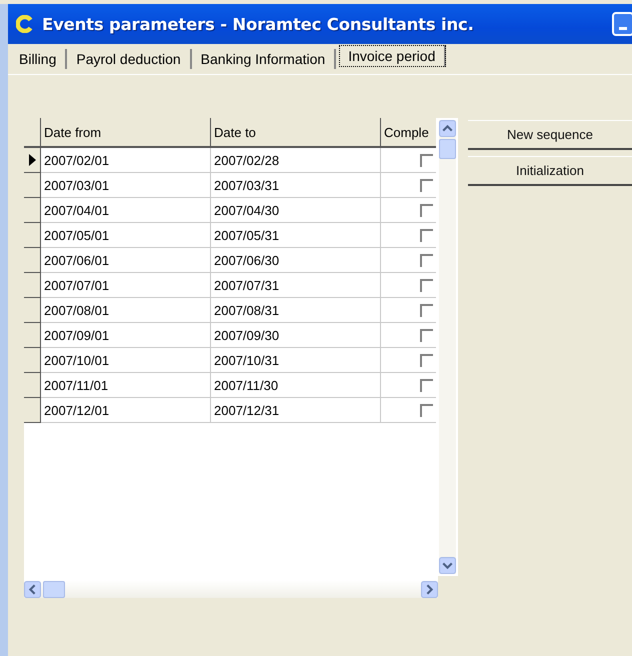 This screenshot has height=656, width=632. What do you see at coordinates (296, 360) in the screenshot?
I see `table-cell: 2007/10/31` at bounding box center [296, 360].